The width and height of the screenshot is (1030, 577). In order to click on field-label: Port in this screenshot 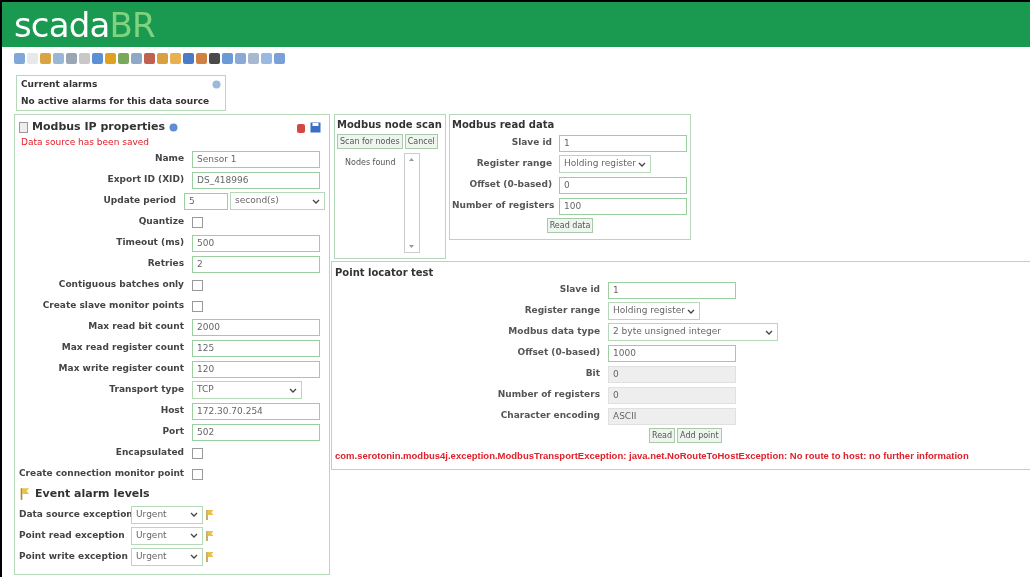, I will do `click(172, 432)`.